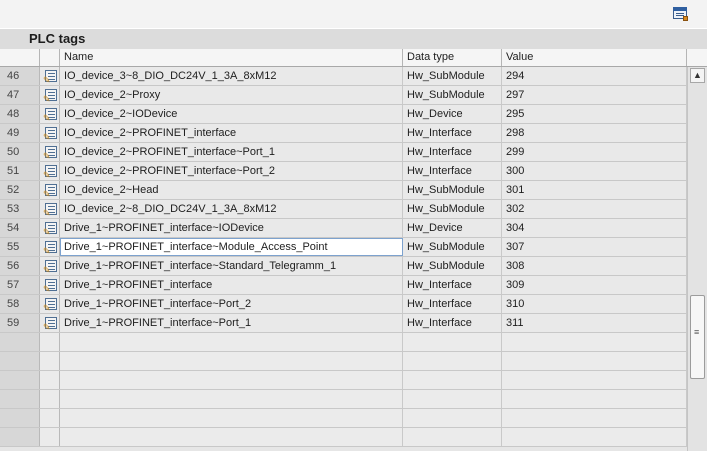 The image size is (707, 451). I want to click on tag-name-cell: Drive_1~PROFINET_interface~IODevice, so click(231, 228).